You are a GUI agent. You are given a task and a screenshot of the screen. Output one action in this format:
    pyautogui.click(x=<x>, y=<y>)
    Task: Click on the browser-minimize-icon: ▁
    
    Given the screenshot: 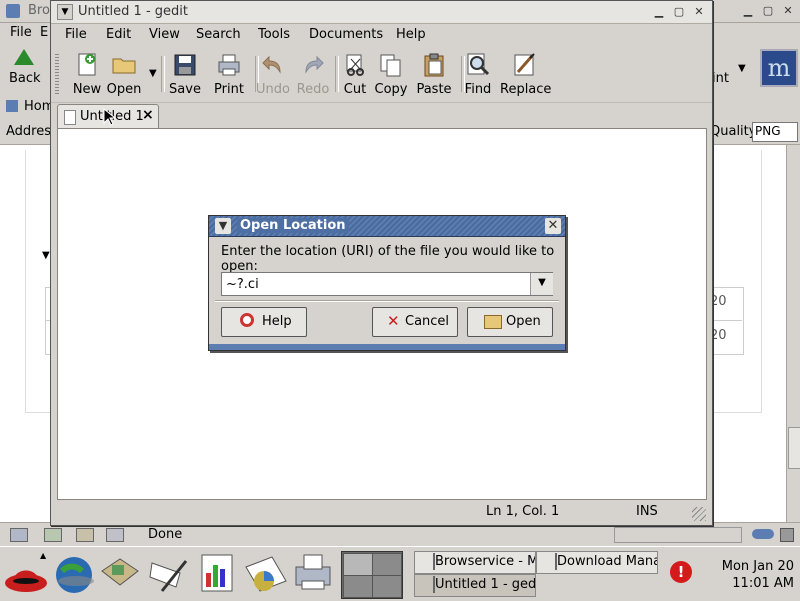 What is the action you would take?
    pyautogui.click(x=748, y=11)
    